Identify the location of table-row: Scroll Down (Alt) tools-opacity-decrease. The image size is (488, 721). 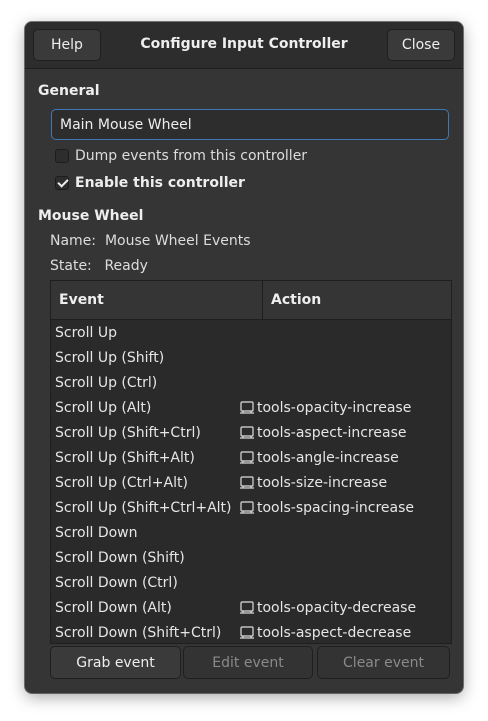
(251, 607).